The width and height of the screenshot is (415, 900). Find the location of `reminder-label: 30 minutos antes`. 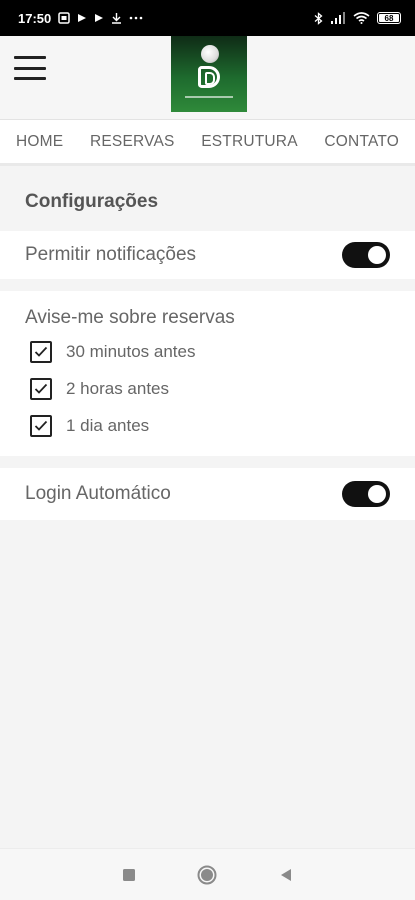

reminder-label: 30 minutos antes is located at coordinates (131, 351).